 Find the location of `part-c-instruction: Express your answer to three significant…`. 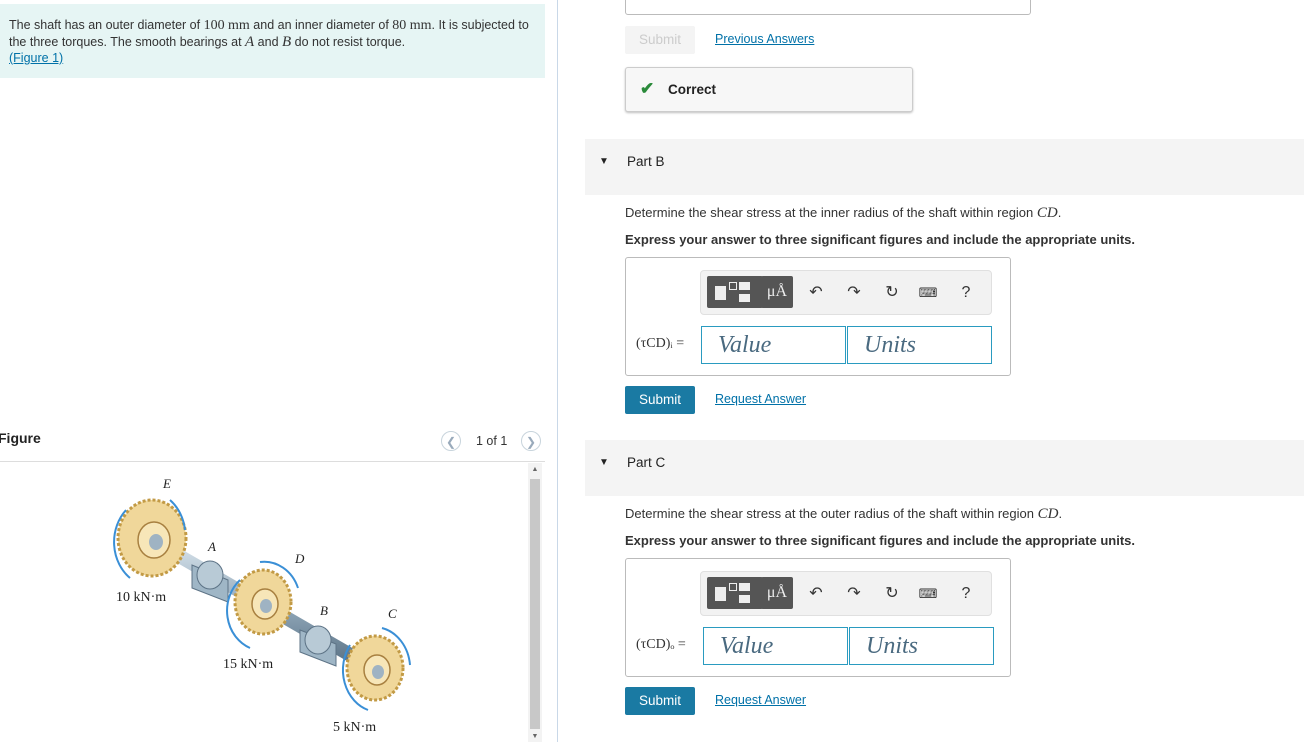

part-c-instruction: Express your answer to three significant… is located at coordinates (880, 540).